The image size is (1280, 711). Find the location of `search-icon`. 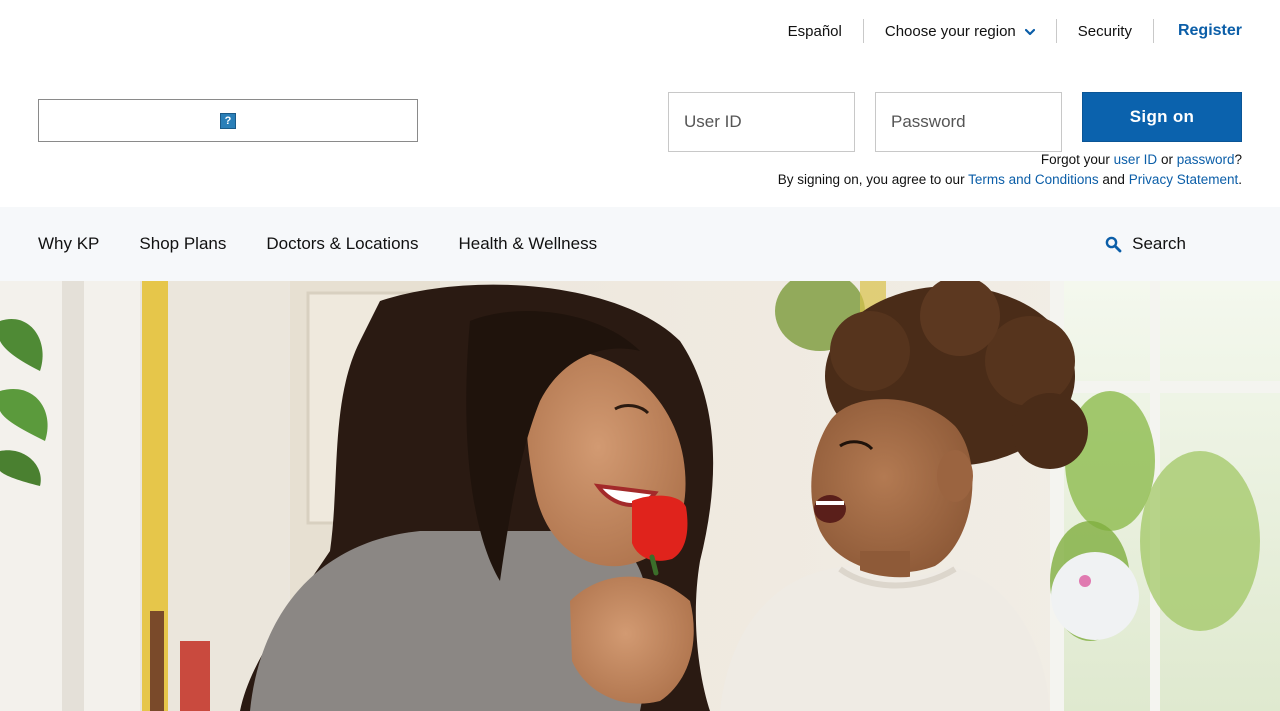

search-icon is located at coordinates (1113, 244).